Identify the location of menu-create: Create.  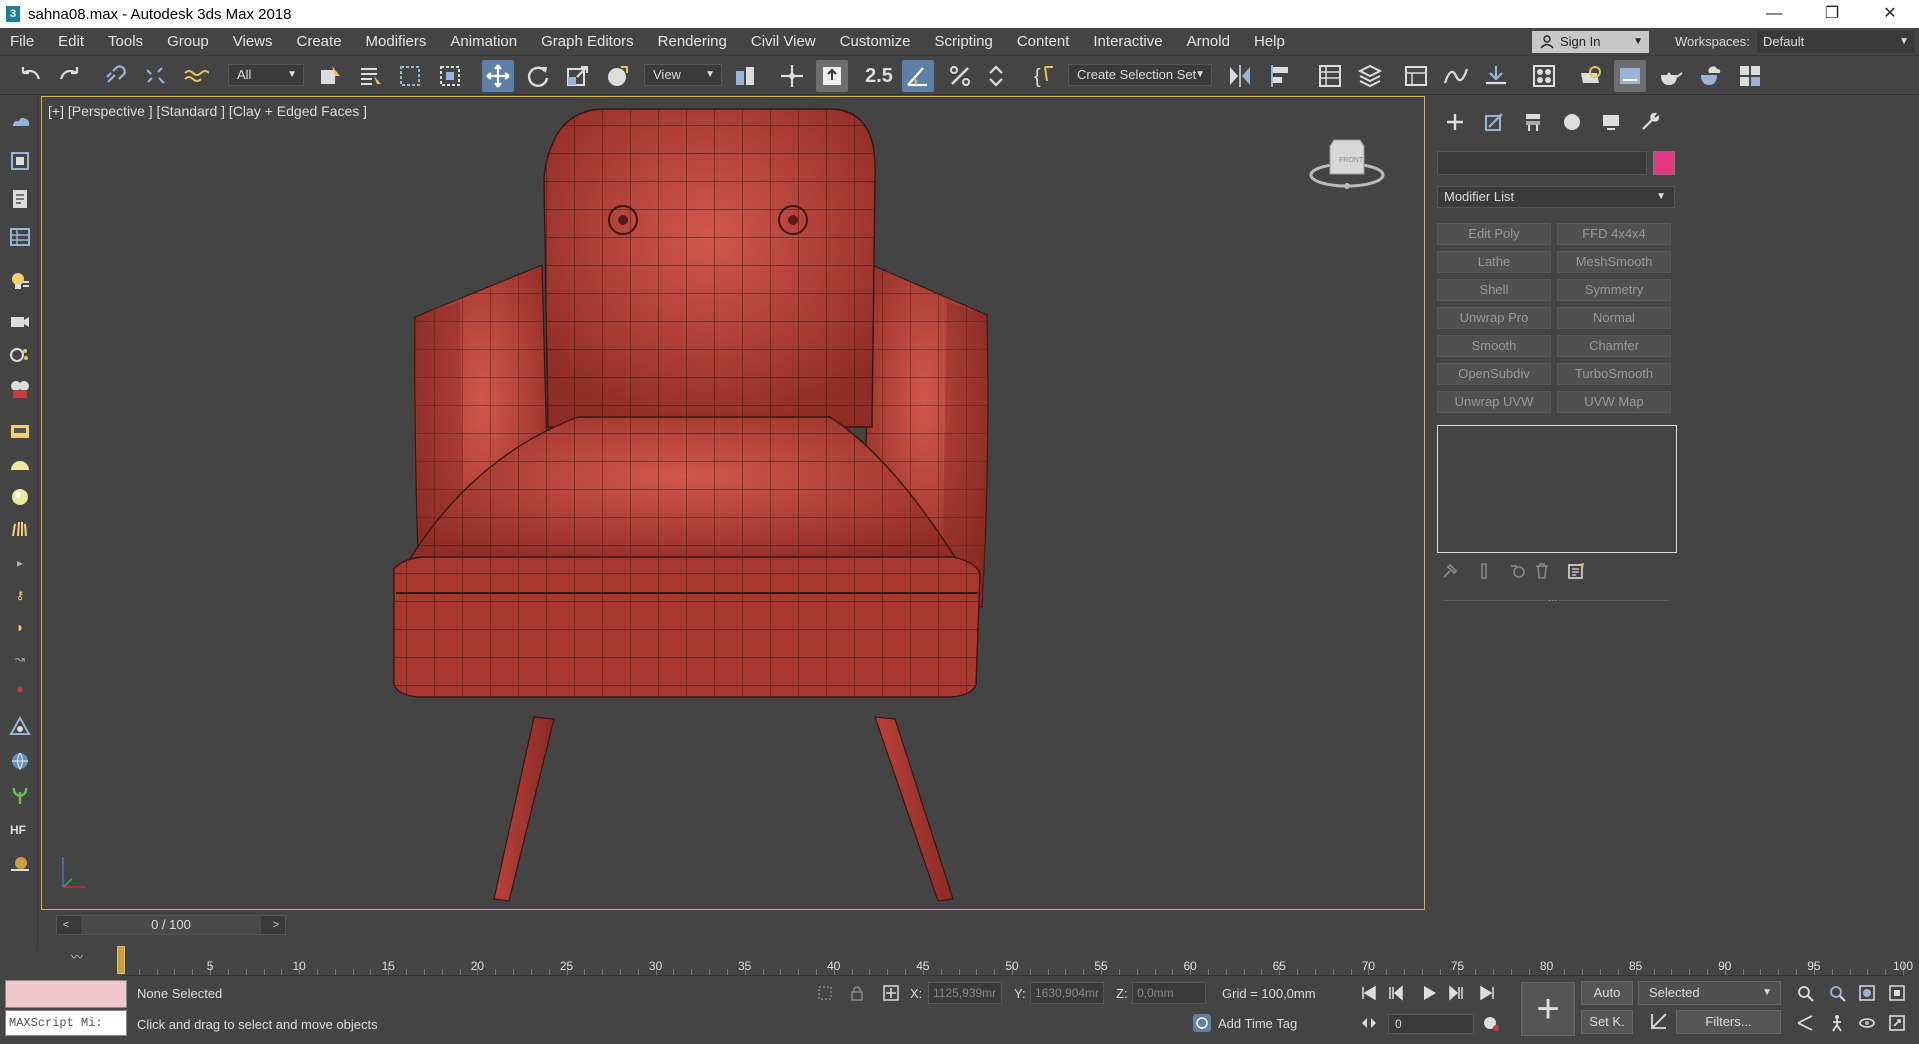
(319, 42).